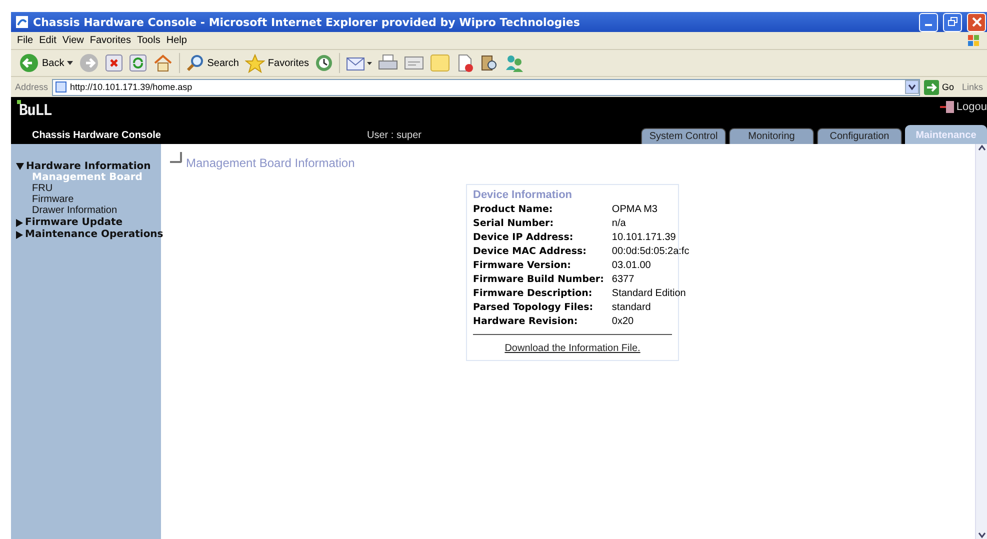  Describe the element at coordinates (981, 341) in the screenshot. I see `scrollbar` at that location.